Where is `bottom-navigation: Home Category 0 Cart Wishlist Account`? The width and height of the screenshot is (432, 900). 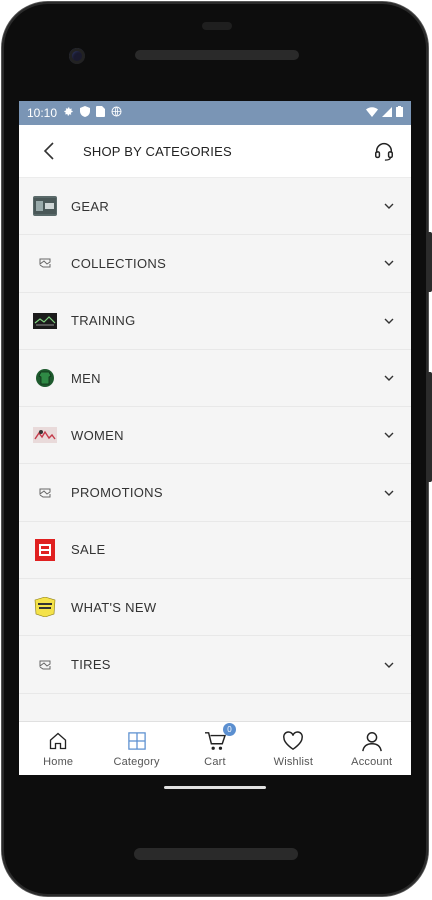 bottom-navigation: Home Category 0 Cart Wishlist Account is located at coordinates (215, 748).